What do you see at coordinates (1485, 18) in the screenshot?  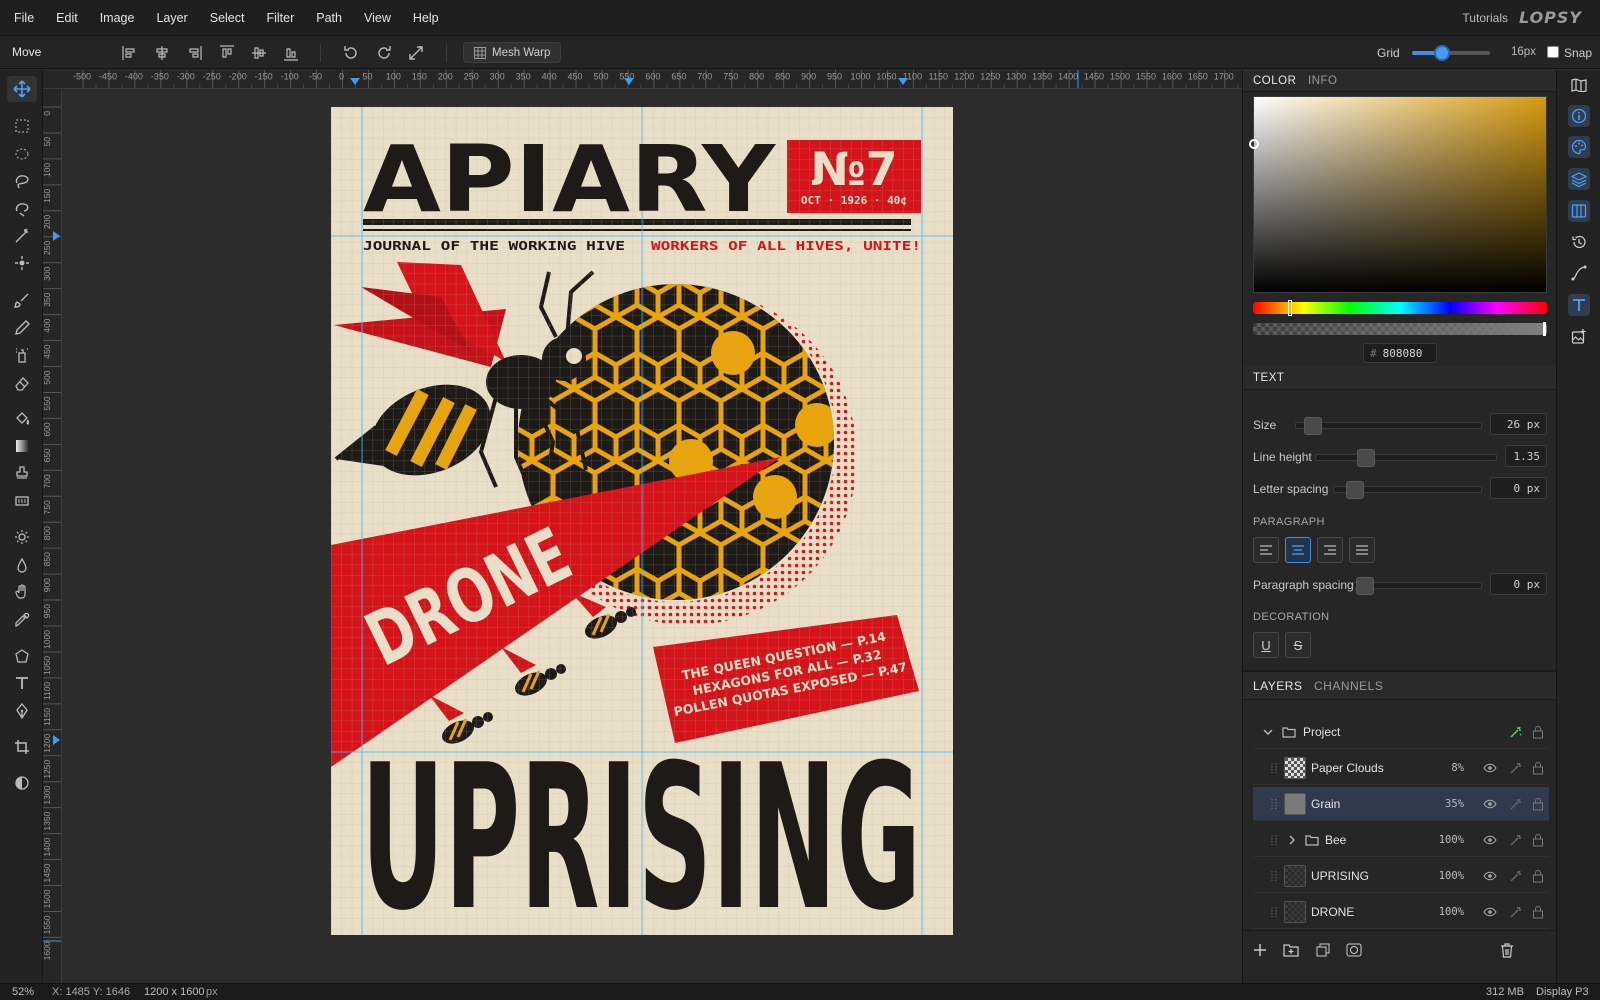 I see `tutorials-link: Tutorials` at bounding box center [1485, 18].